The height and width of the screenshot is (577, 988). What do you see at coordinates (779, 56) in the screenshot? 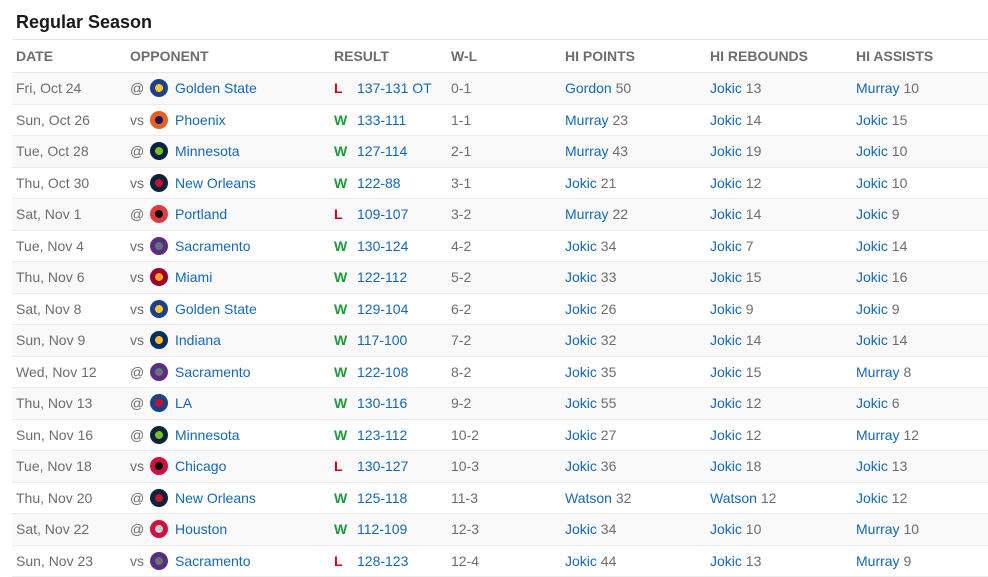
I see `col-header-hi-rebounds: HI REBOUNDS` at bounding box center [779, 56].